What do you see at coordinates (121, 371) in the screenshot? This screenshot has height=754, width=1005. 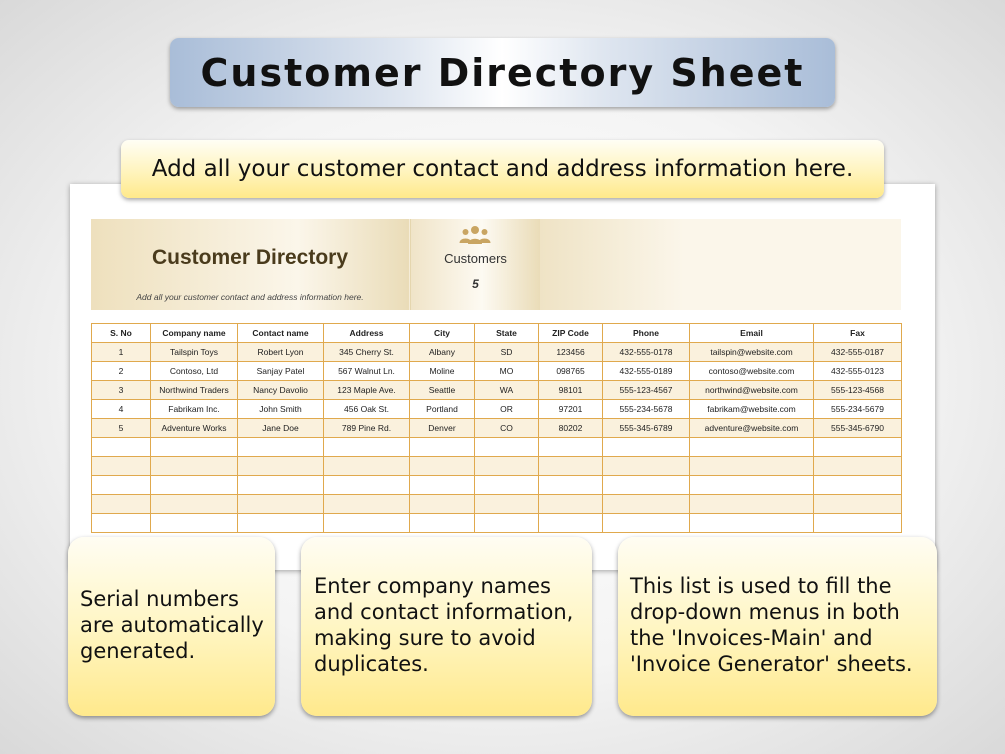 I see `table-cell: 2` at bounding box center [121, 371].